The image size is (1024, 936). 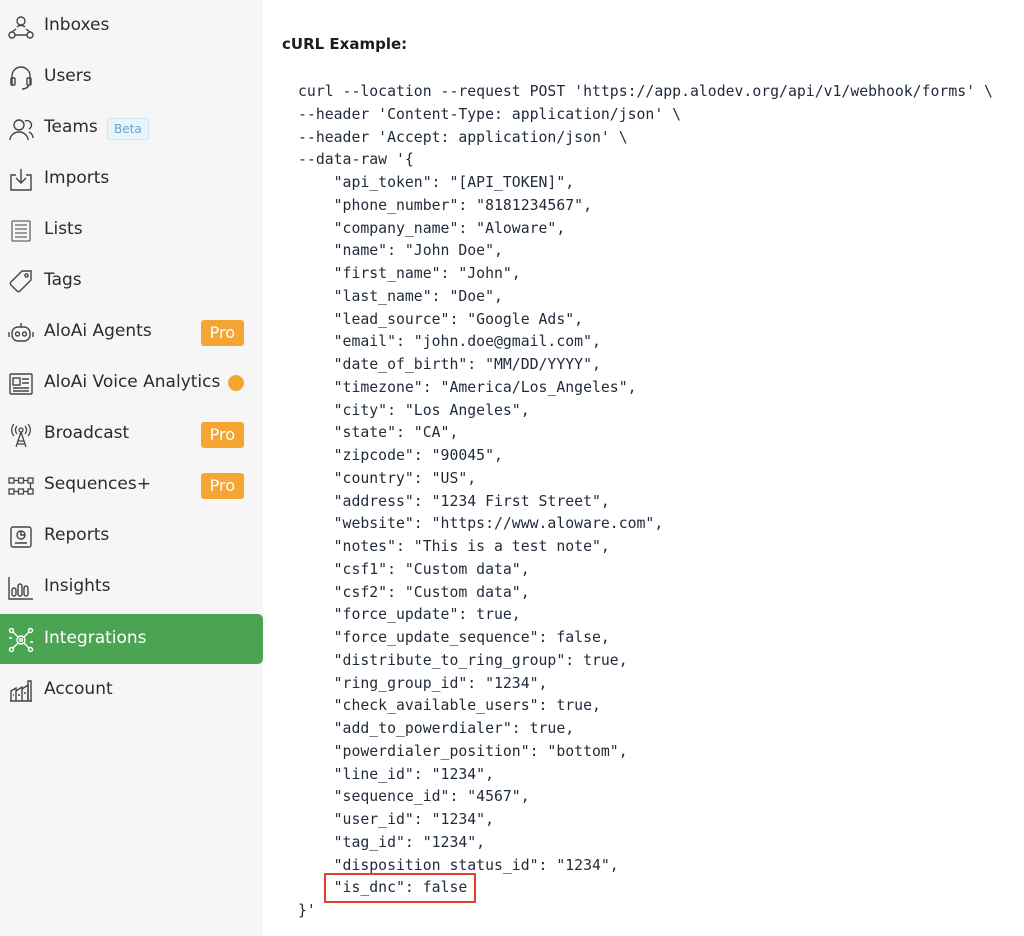 I want to click on sidebar-item-label: Imports, so click(x=77, y=178).